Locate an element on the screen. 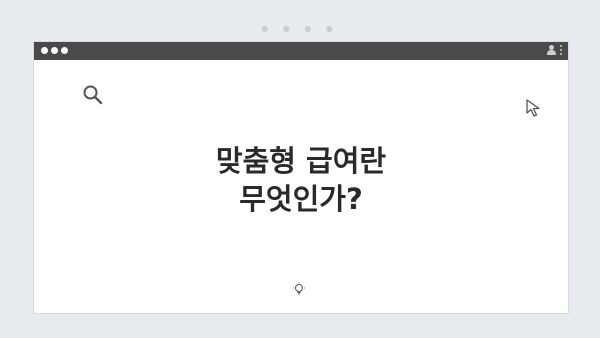  user-icon is located at coordinates (551, 50).